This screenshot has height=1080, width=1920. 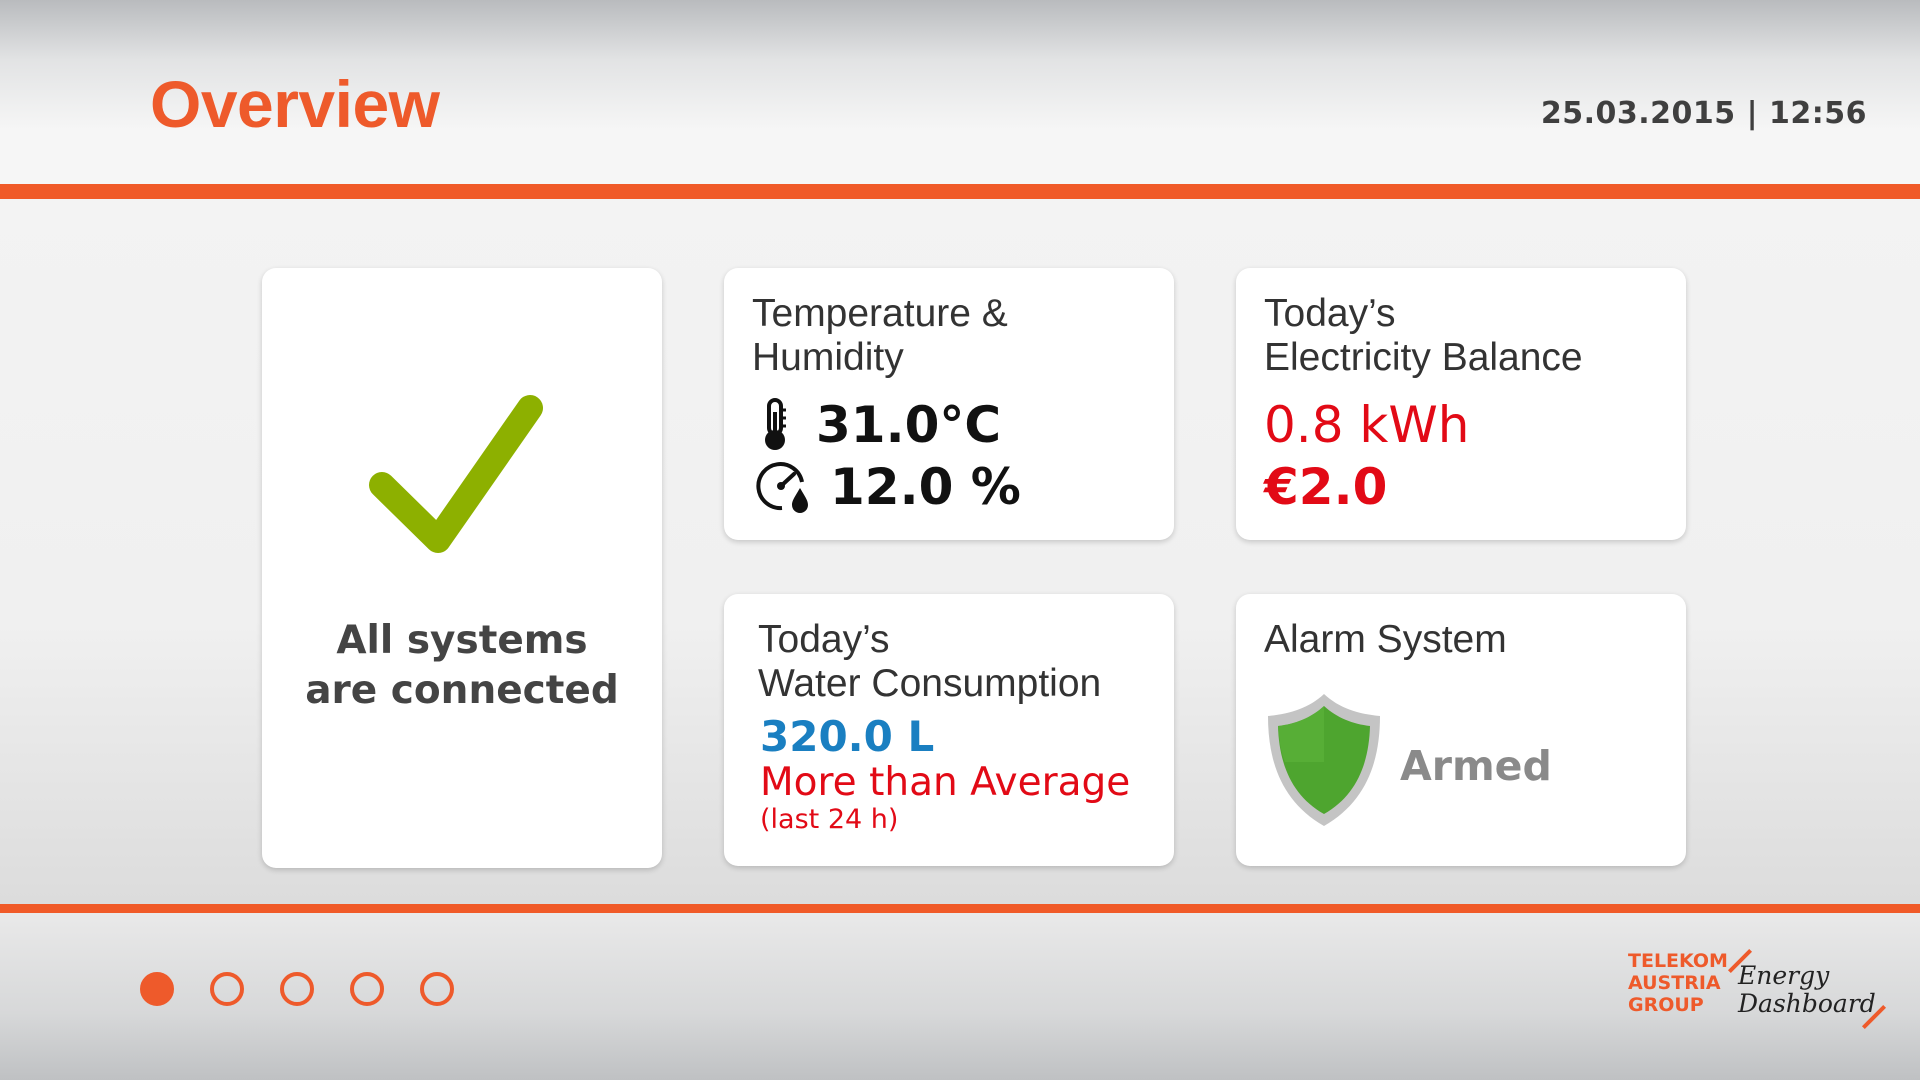 What do you see at coordinates (1326, 487) in the screenshot?
I see `cost-value: €2.0` at bounding box center [1326, 487].